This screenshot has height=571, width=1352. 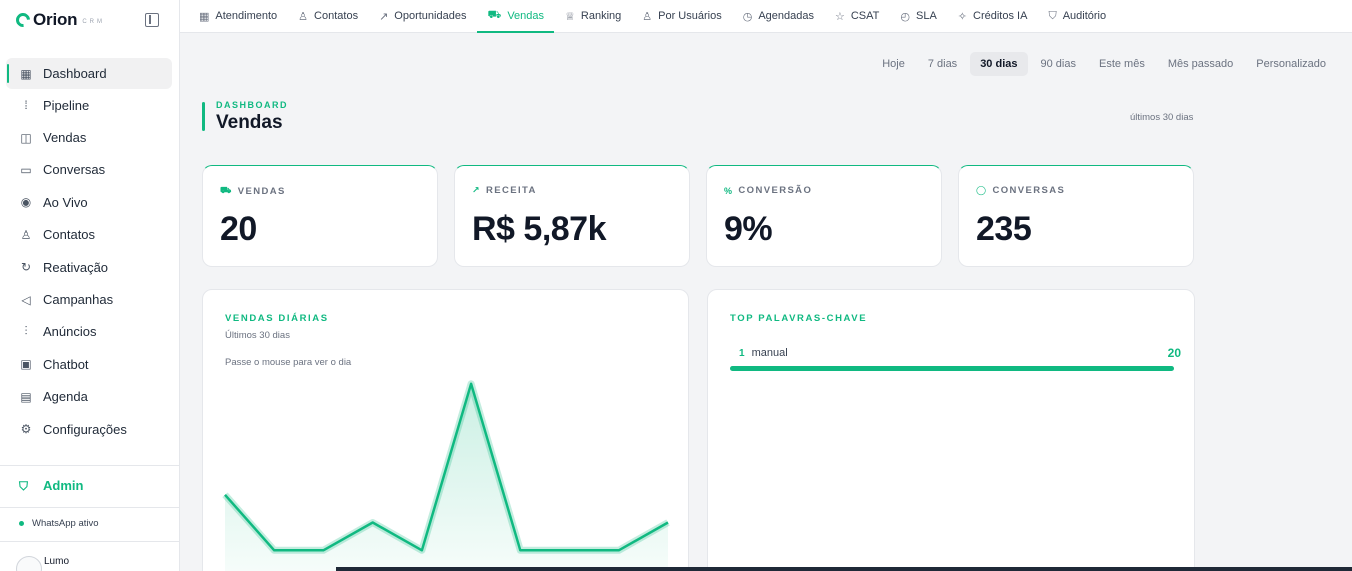 I want to click on calendar-icon: ▤, so click(x=26, y=396).